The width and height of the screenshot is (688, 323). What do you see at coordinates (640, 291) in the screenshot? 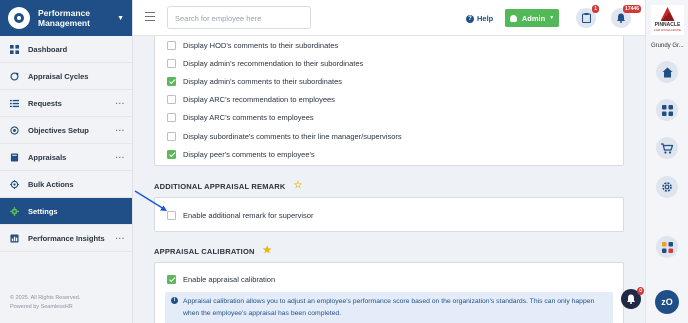
I see `floating-bell-badge: 0` at bounding box center [640, 291].